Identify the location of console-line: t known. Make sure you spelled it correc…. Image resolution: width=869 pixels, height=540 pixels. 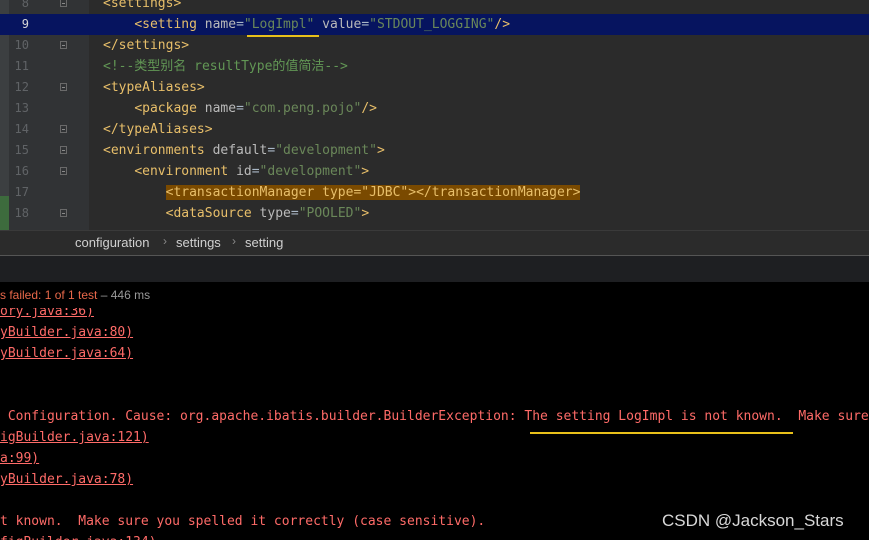
(243, 521).